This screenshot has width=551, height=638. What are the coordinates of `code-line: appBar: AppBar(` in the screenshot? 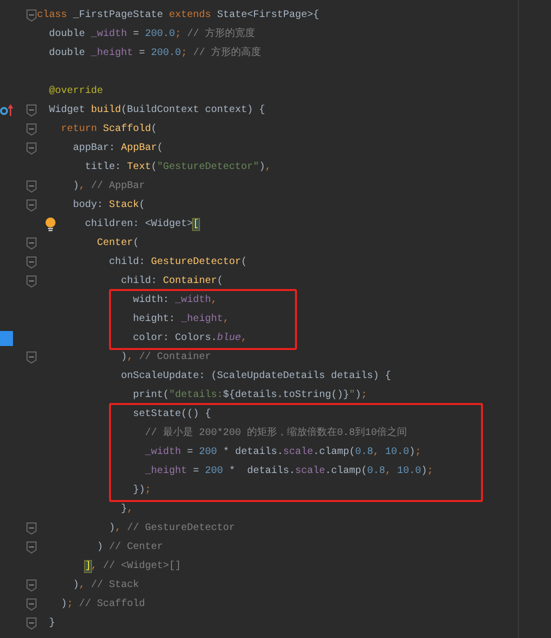 It's located at (118, 149).